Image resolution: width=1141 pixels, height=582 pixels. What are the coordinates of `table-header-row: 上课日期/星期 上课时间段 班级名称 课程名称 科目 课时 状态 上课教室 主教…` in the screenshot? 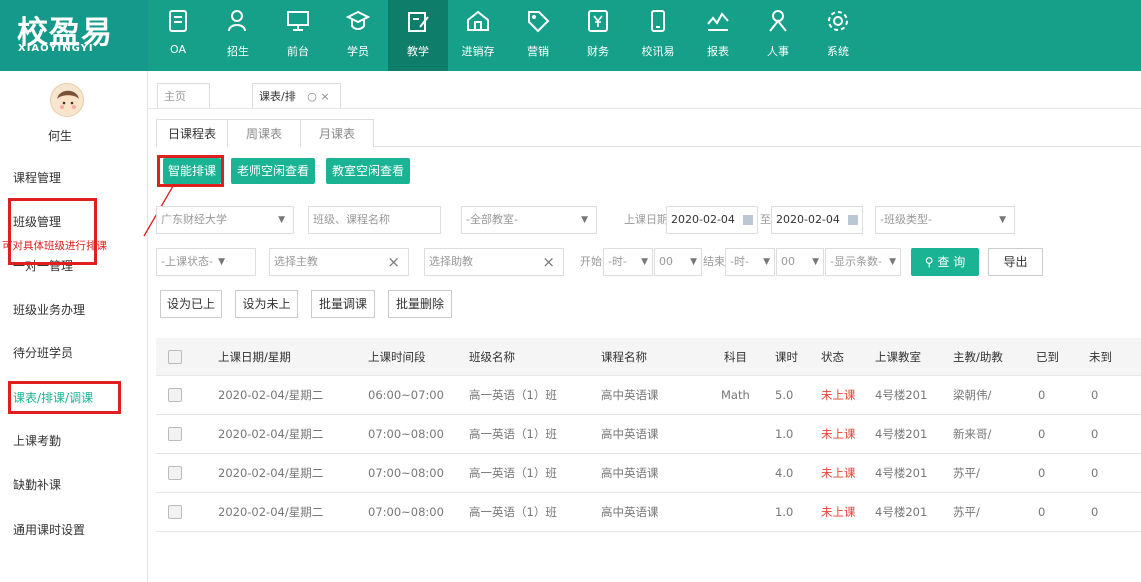 It's located at (648, 357).